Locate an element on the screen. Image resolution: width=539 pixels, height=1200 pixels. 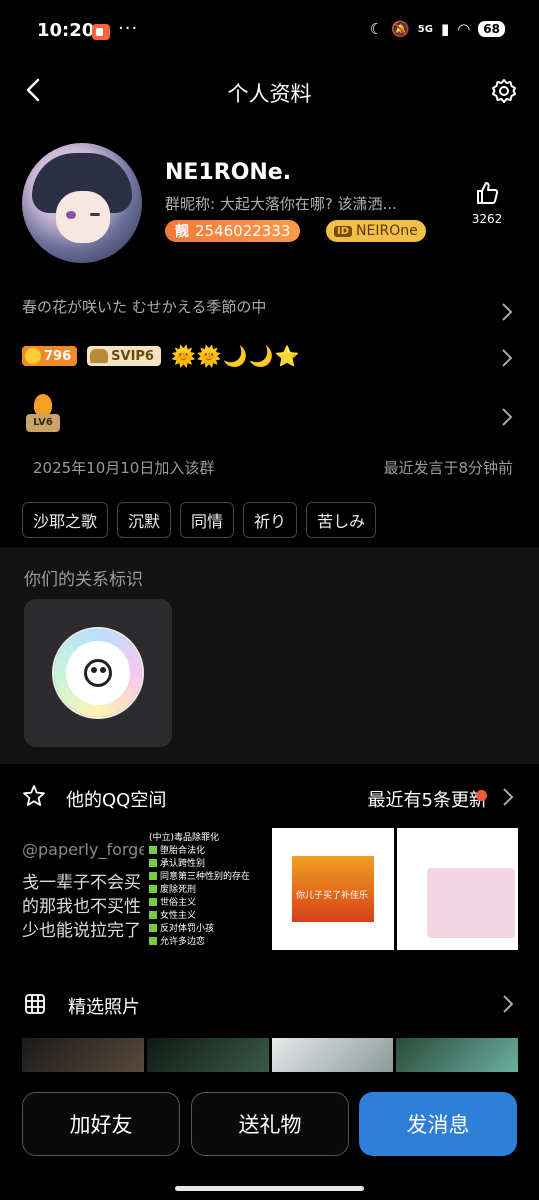
thumb-item: 废除死刑 is located at coordinates (172, 888).